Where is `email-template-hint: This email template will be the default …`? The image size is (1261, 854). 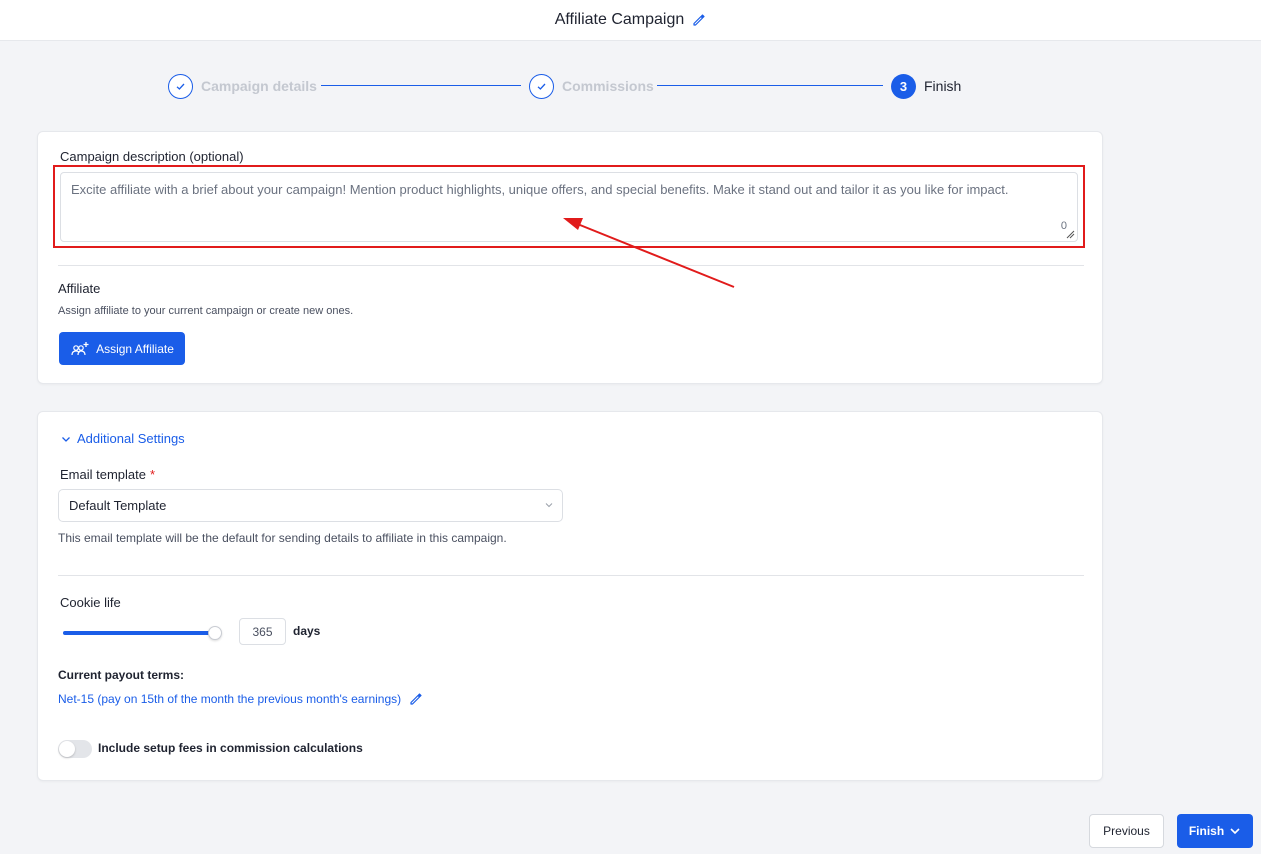 email-template-hint: This email template will be the default … is located at coordinates (282, 538).